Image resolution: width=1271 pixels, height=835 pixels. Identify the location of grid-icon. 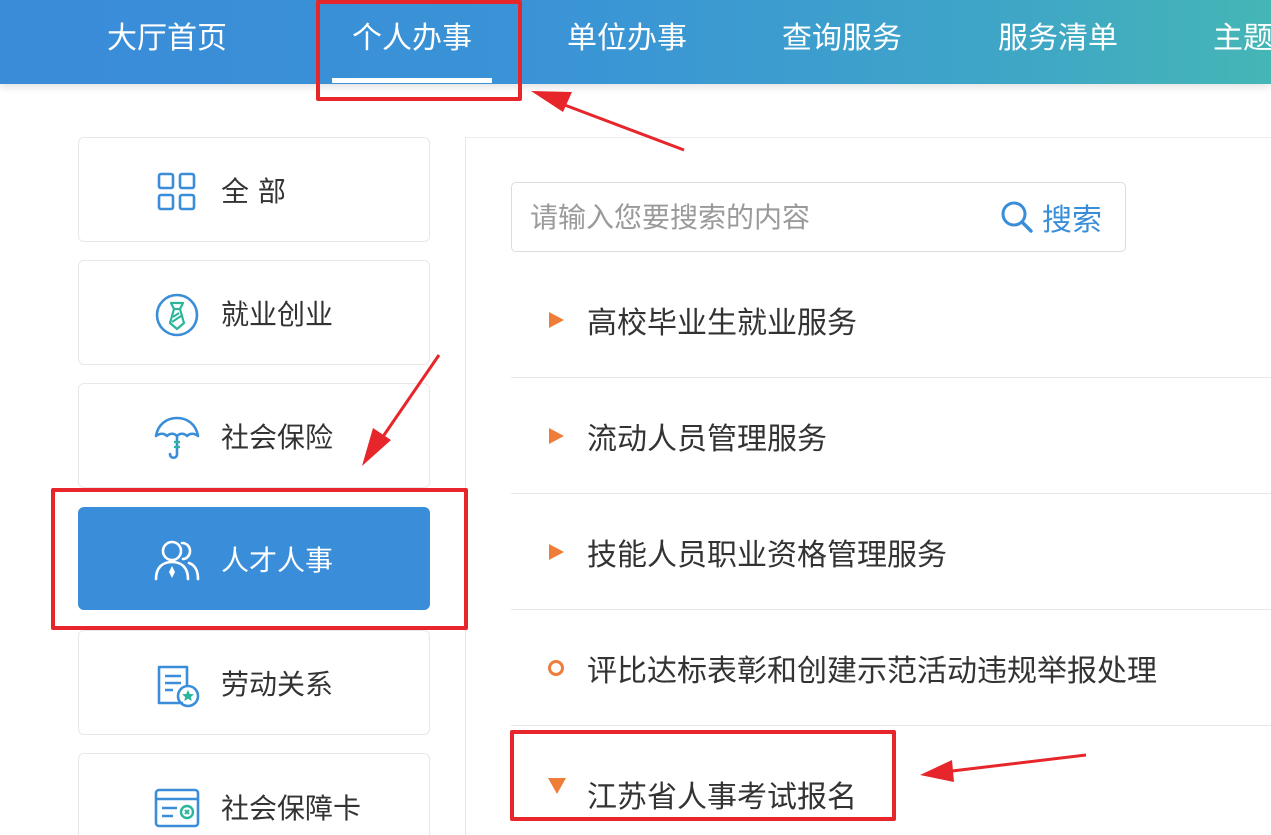
(176, 191).